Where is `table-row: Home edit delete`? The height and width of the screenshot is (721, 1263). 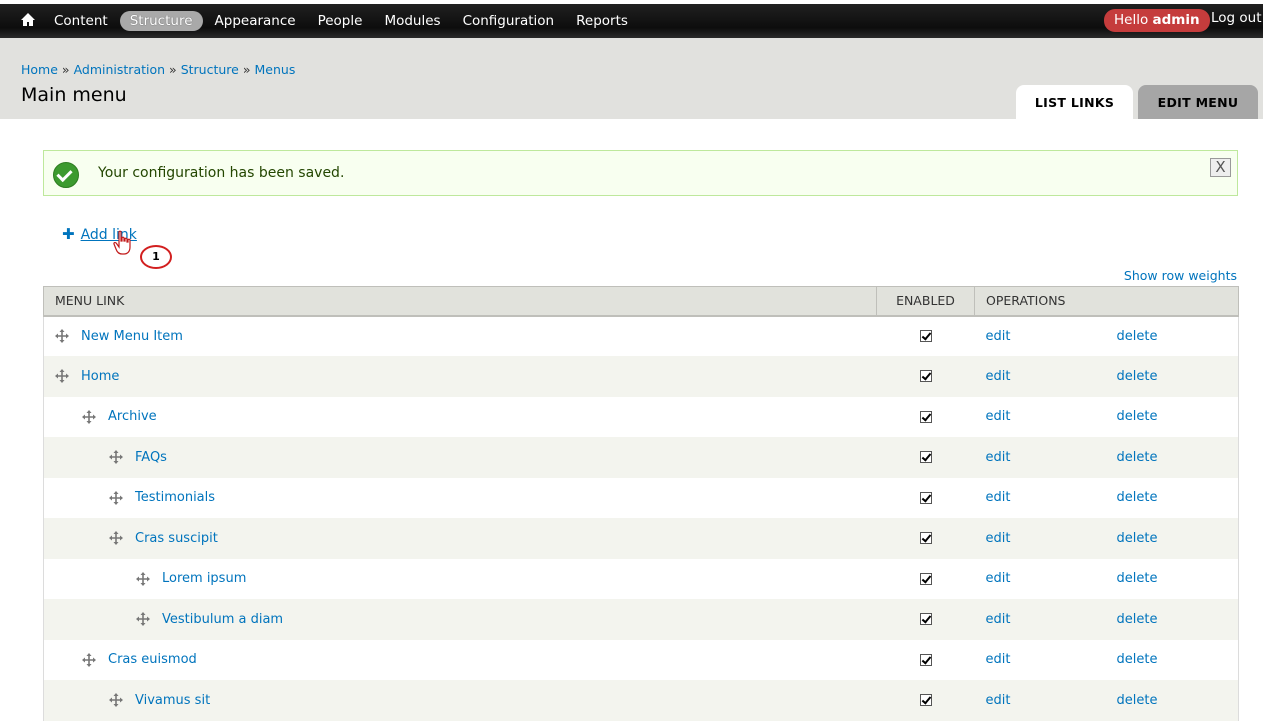 table-row: Home edit delete is located at coordinates (641, 376).